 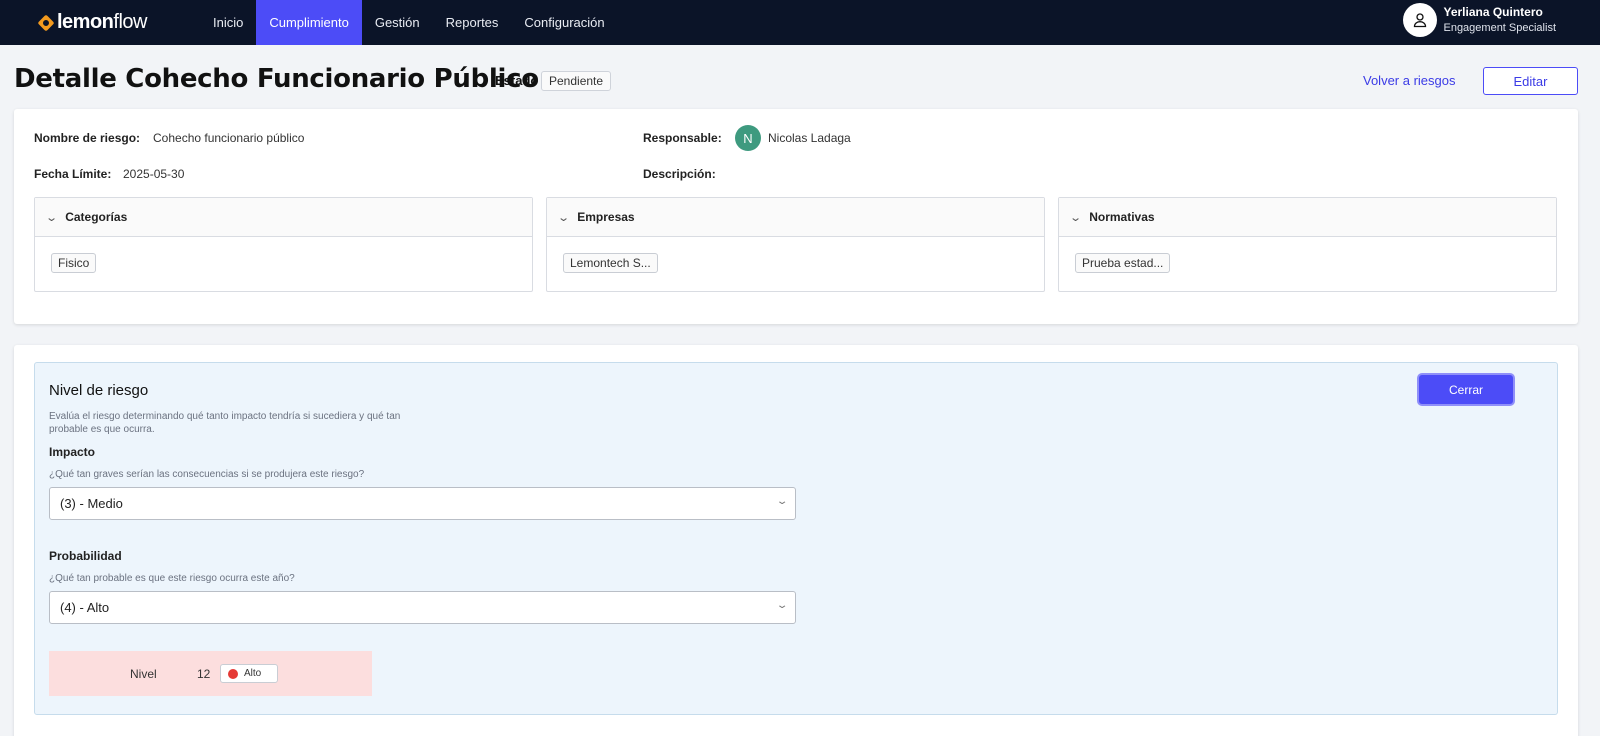 What do you see at coordinates (564, 22) in the screenshot?
I see `nav-item-configuracion: Configuración` at bounding box center [564, 22].